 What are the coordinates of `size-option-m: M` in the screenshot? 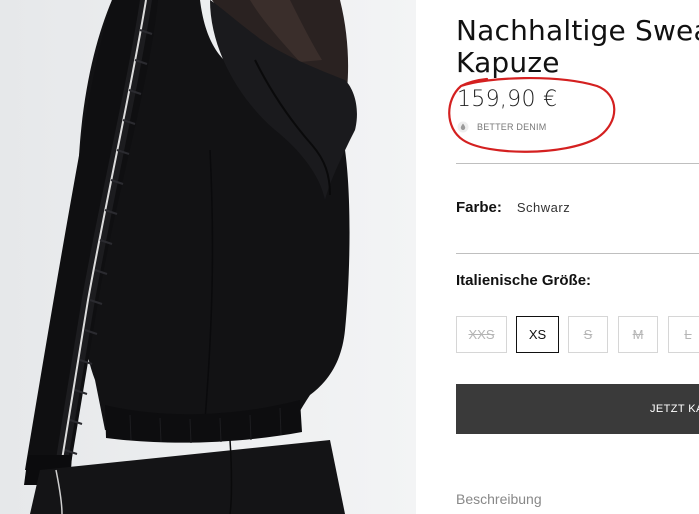 It's located at (638, 334).